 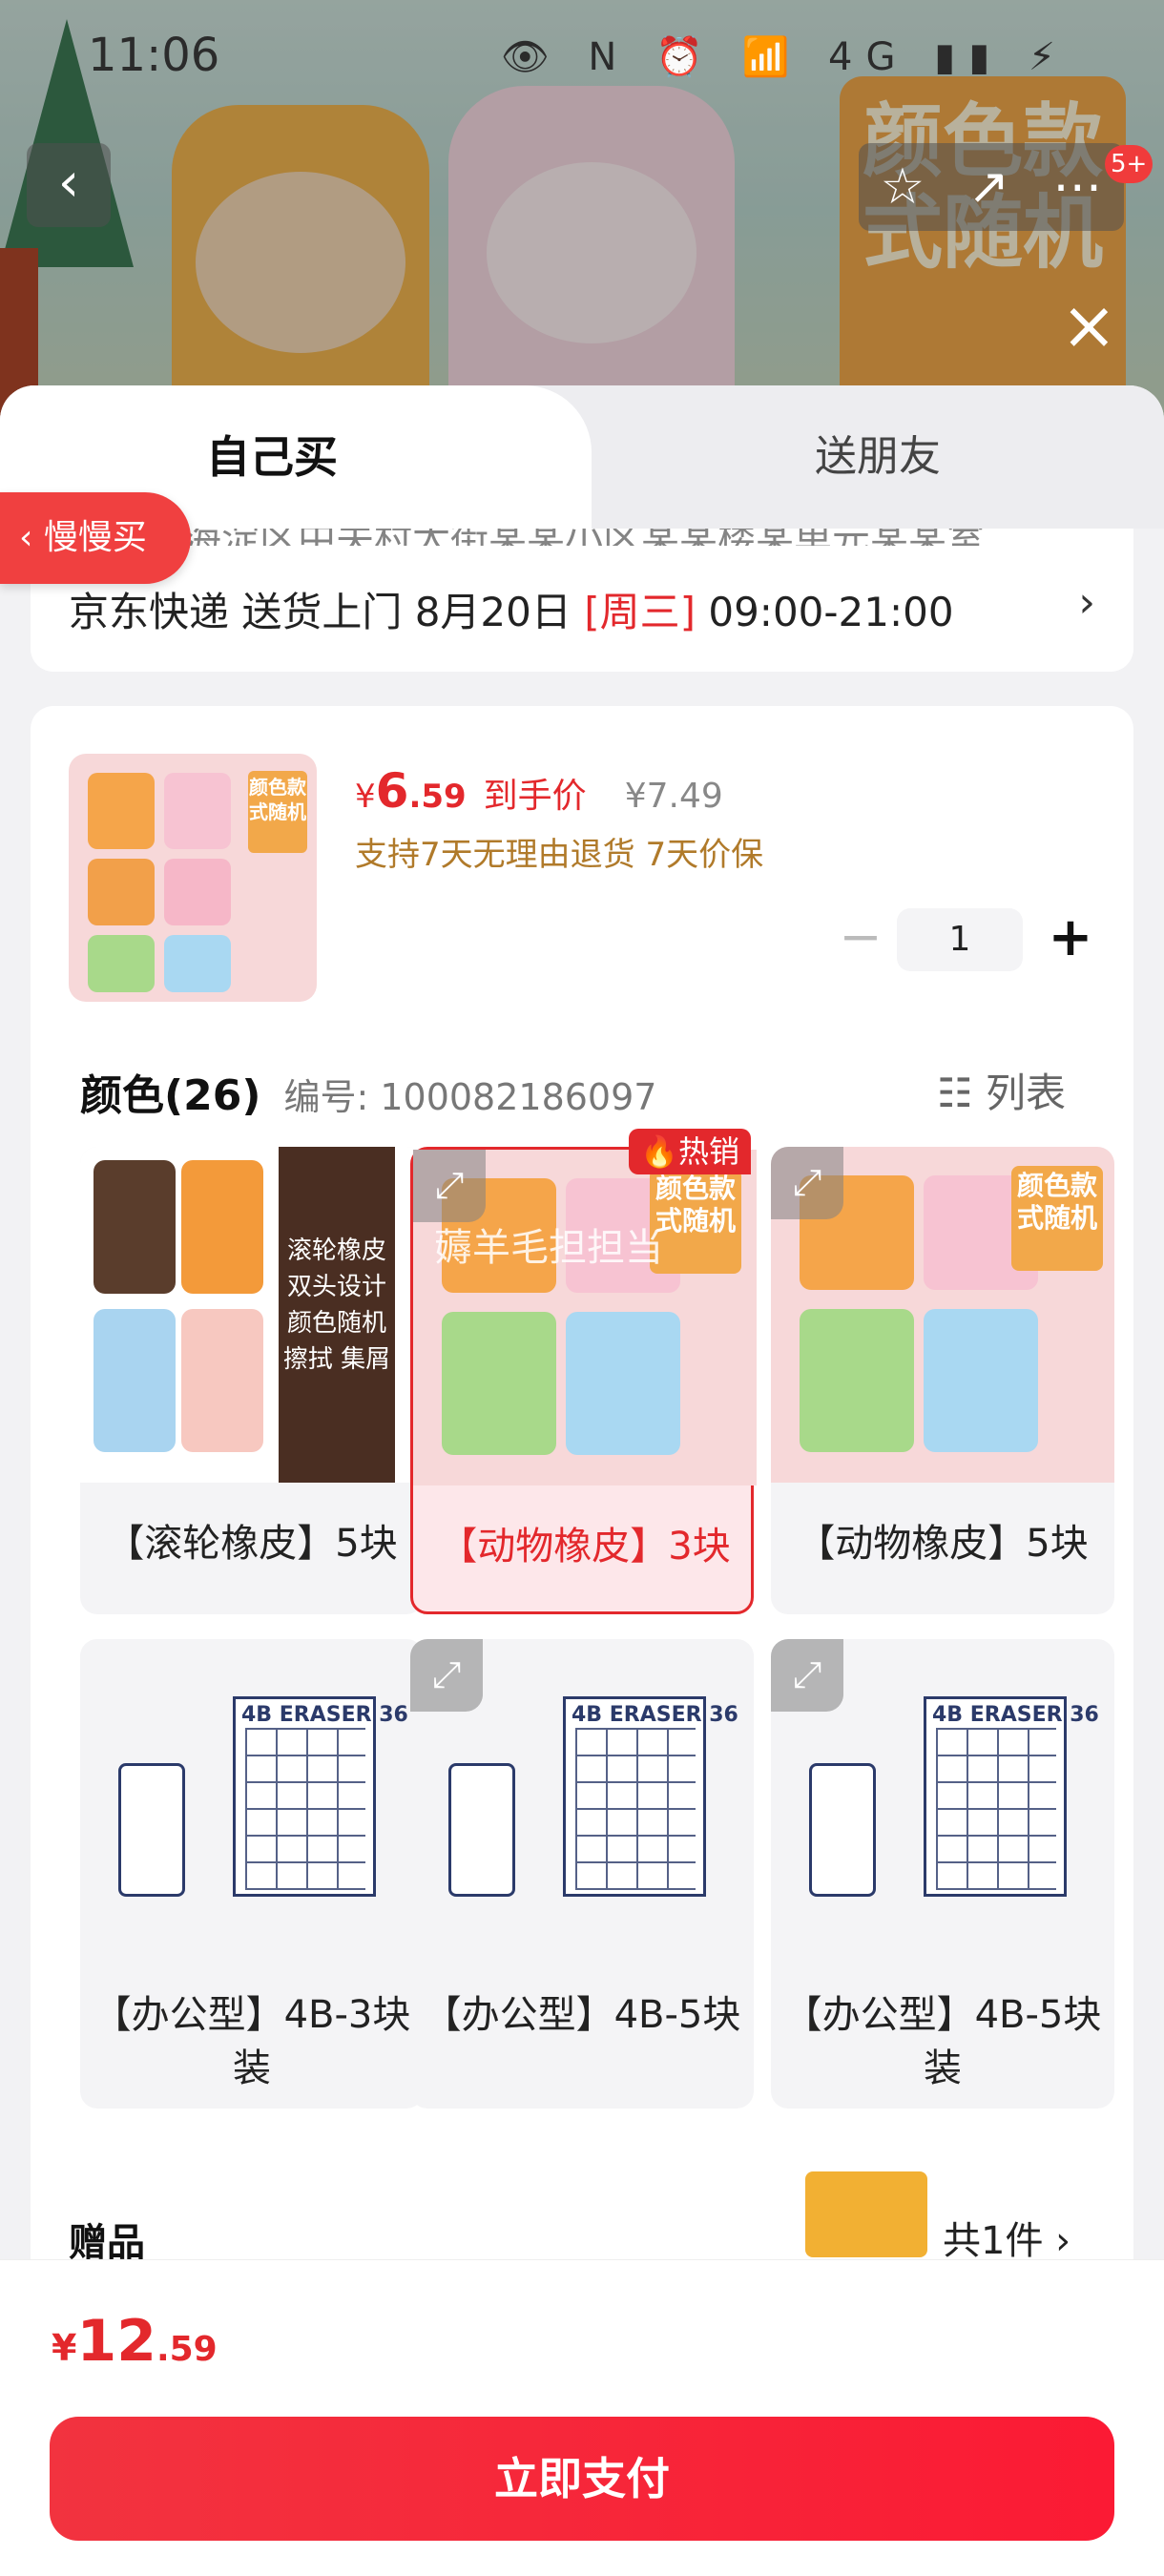 I want to click on option-label: 【办公型】4B-5块装, so click(x=942, y=2041).